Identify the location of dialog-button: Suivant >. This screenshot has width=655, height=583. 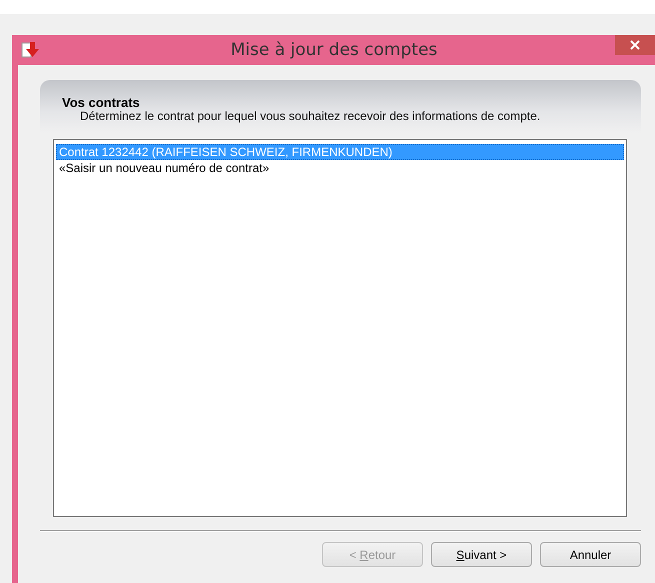
(481, 554).